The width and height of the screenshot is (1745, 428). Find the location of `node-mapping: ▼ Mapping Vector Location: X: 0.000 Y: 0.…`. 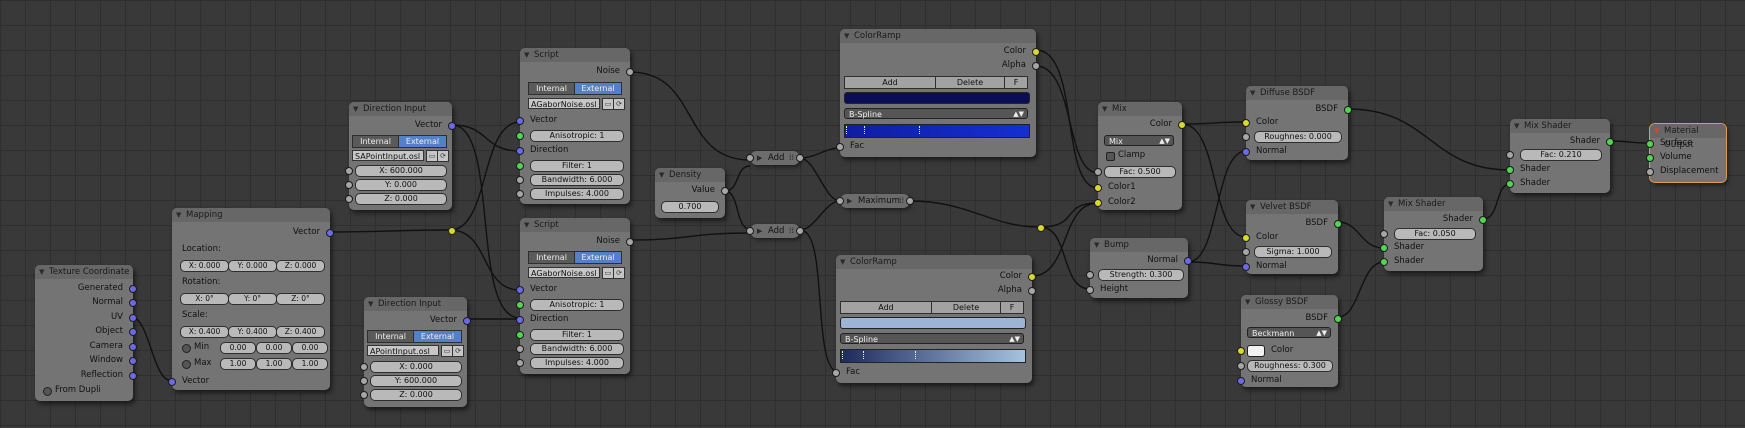

node-mapping: ▼ Mapping Vector Location: X: 0.000 Y: 0.… is located at coordinates (251, 299).